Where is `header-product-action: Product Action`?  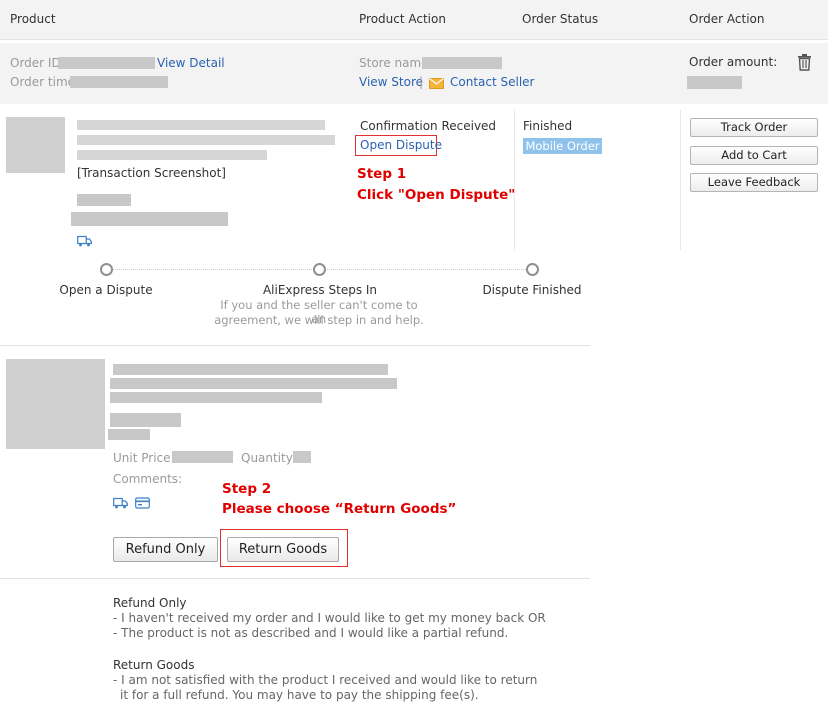
header-product-action: Product Action is located at coordinates (402, 19).